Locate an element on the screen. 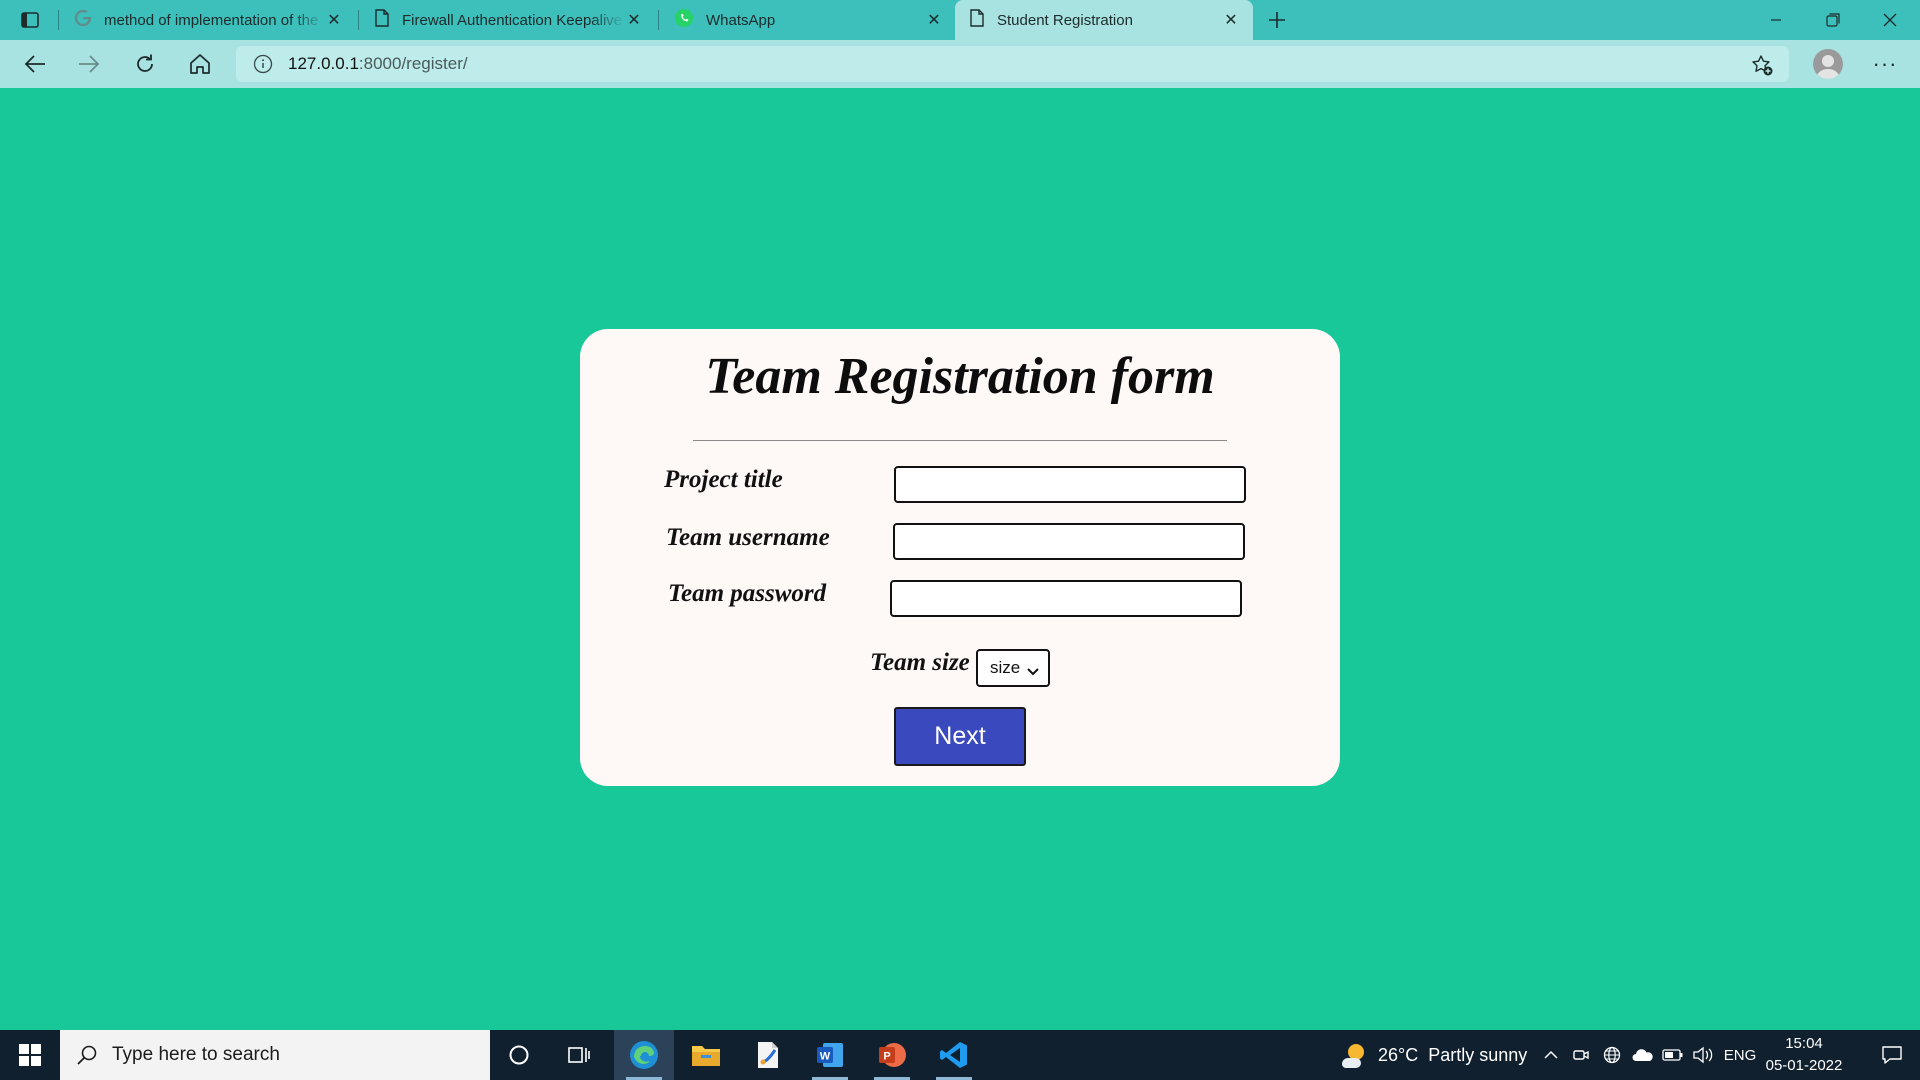 This screenshot has height=1080, width=1920. new-tab-icon is located at coordinates (1277, 20).